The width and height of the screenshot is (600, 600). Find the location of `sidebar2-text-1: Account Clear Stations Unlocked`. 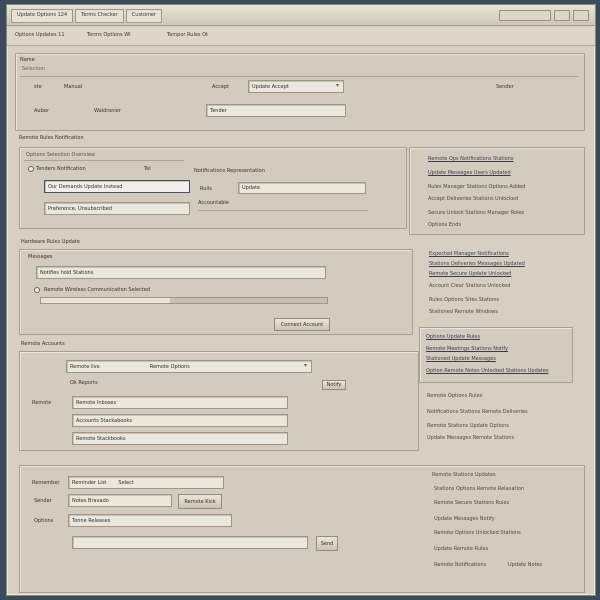

sidebar2-text-1: Account Clear Stations Unlocked is located at coordinates (470, 286).